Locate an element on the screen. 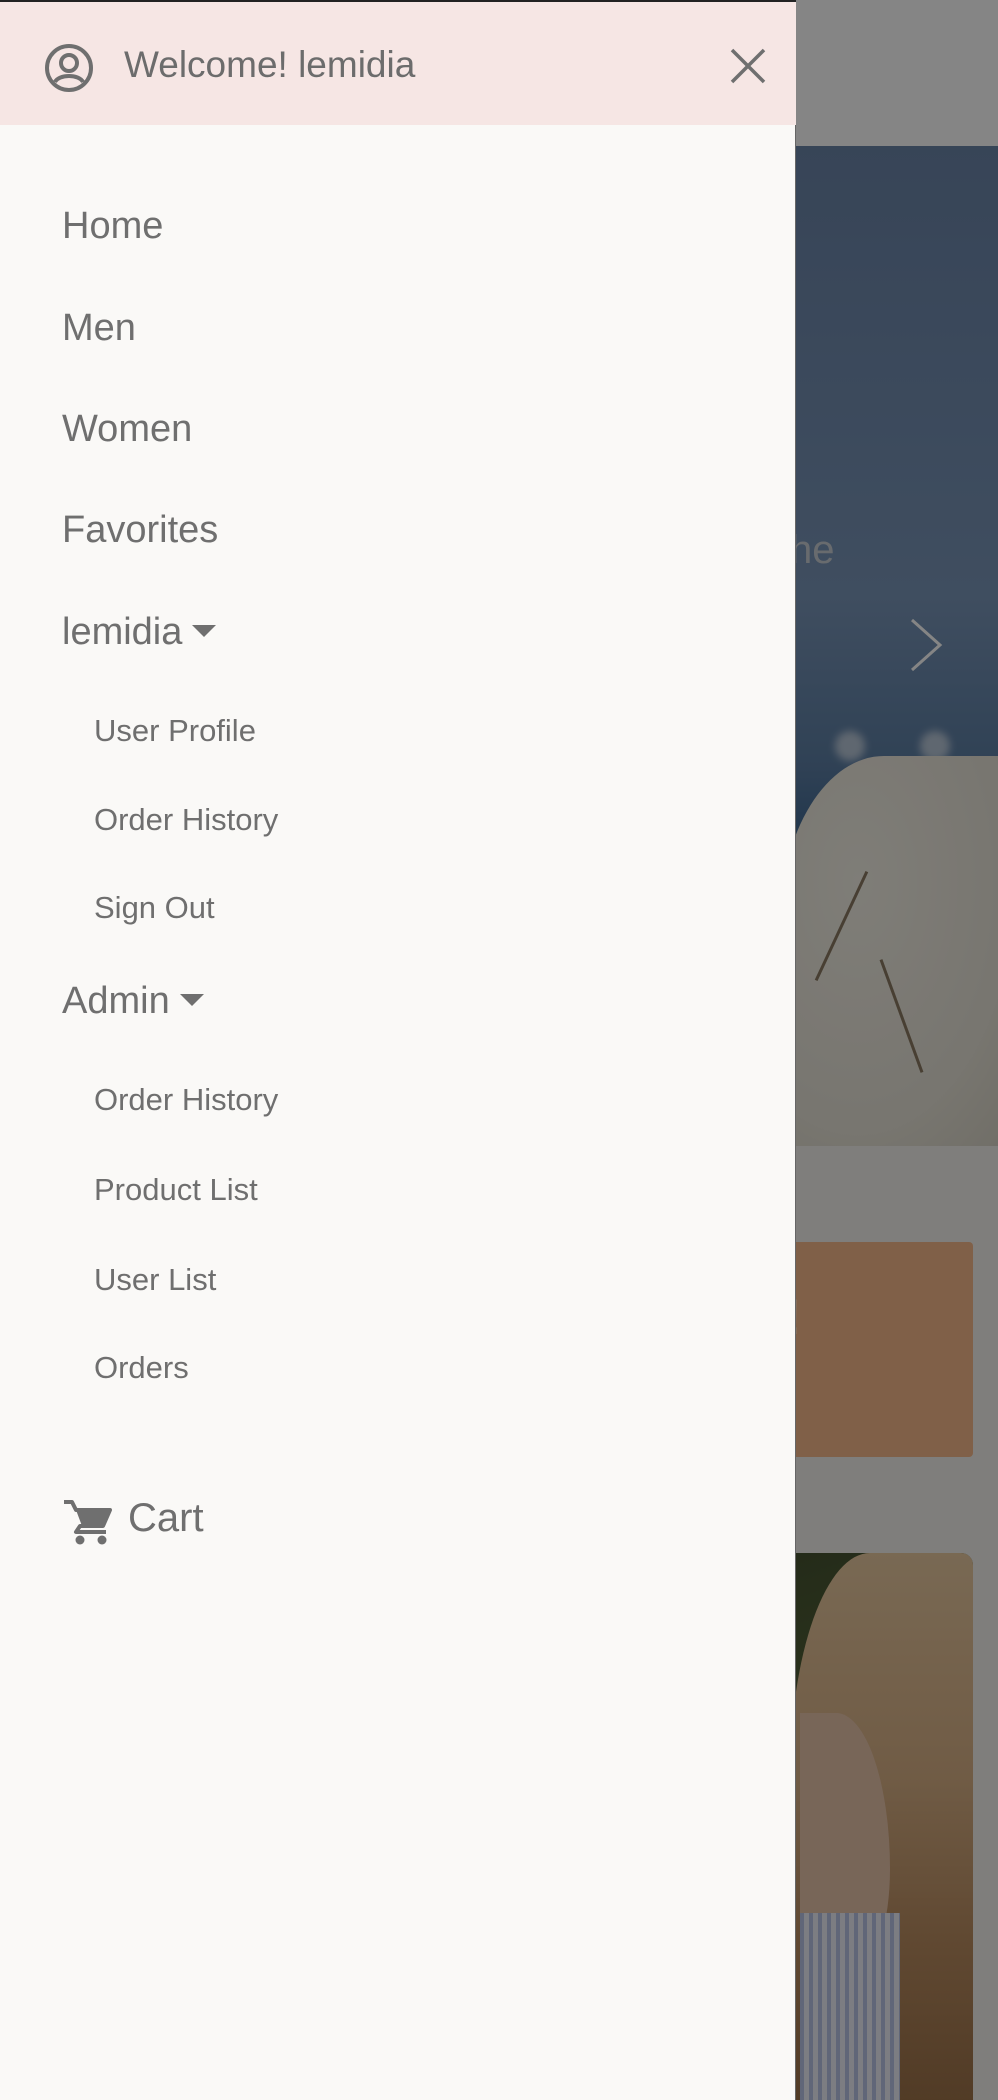 This screenshot has width=998, height=2100. drawer-header: Welcome! lemidia is located at coordinates (398, 62).